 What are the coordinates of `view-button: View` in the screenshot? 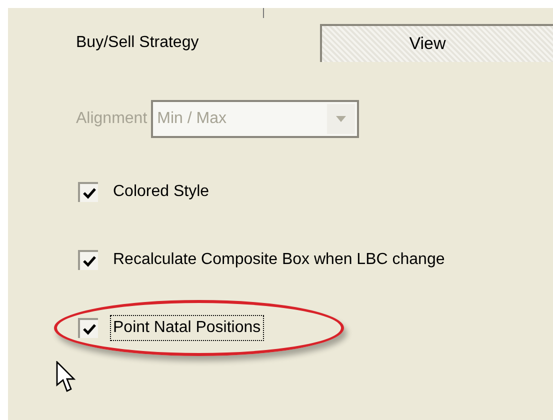 It's located at (436, 43).